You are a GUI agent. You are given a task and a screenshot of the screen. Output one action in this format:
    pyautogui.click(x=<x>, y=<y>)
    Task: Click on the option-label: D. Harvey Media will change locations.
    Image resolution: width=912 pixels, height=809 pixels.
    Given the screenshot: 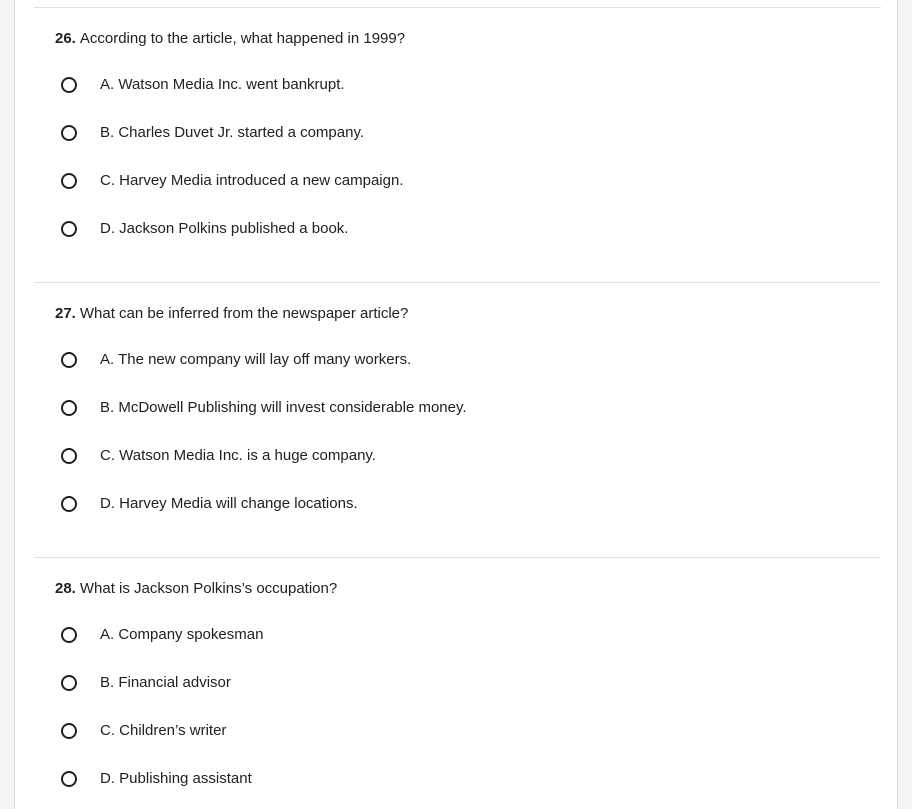 What is the action you would take?
    pyautogui.click(x=229, y=503)
    